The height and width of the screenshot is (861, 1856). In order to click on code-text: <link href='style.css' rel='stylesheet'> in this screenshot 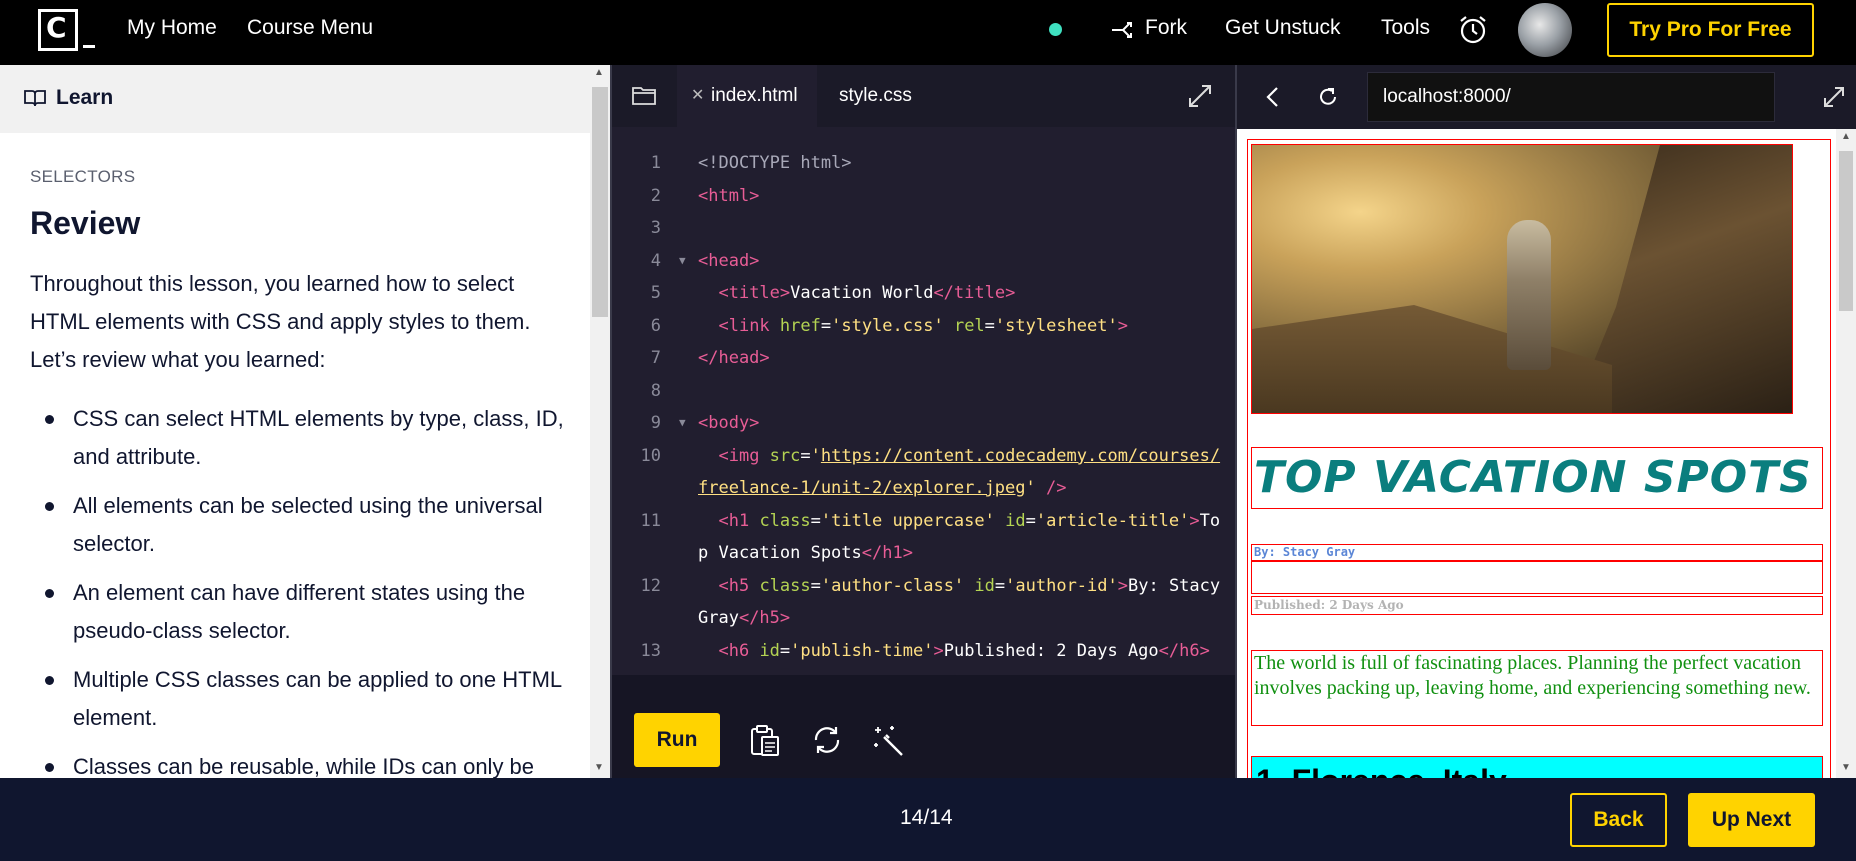, I will do `click(923, 325)`.